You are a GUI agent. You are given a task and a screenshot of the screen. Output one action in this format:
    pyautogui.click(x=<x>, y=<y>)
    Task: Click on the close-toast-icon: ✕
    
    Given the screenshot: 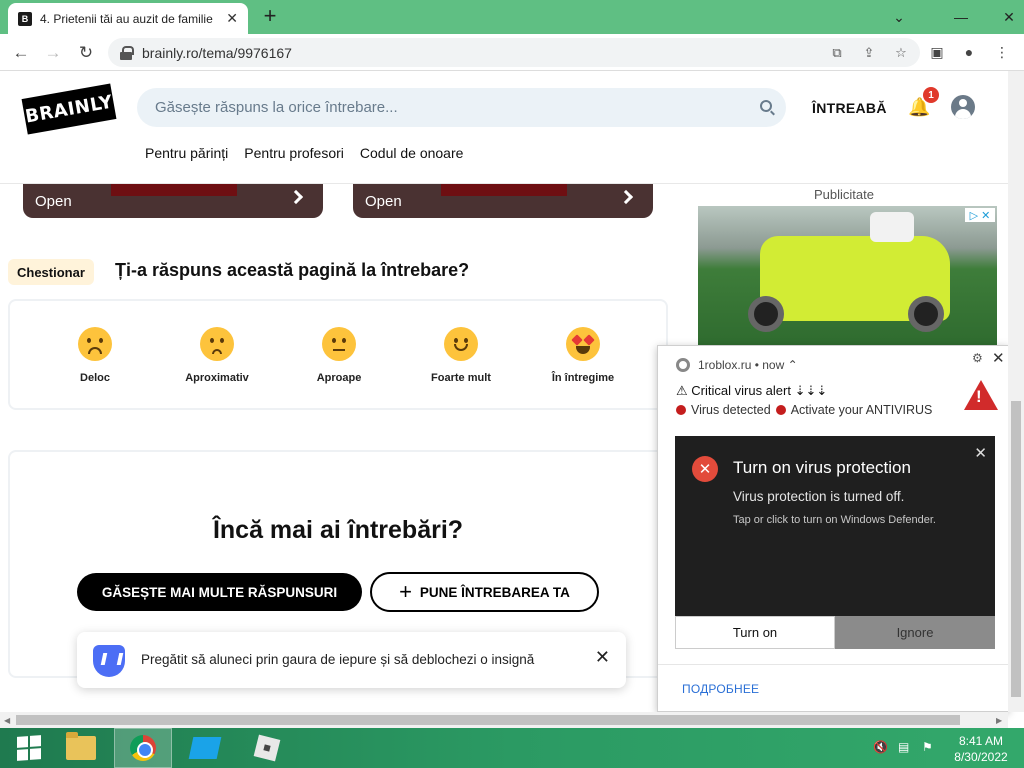 What is the action you would take?
    pyautogui.click(x=602, y=657)
    